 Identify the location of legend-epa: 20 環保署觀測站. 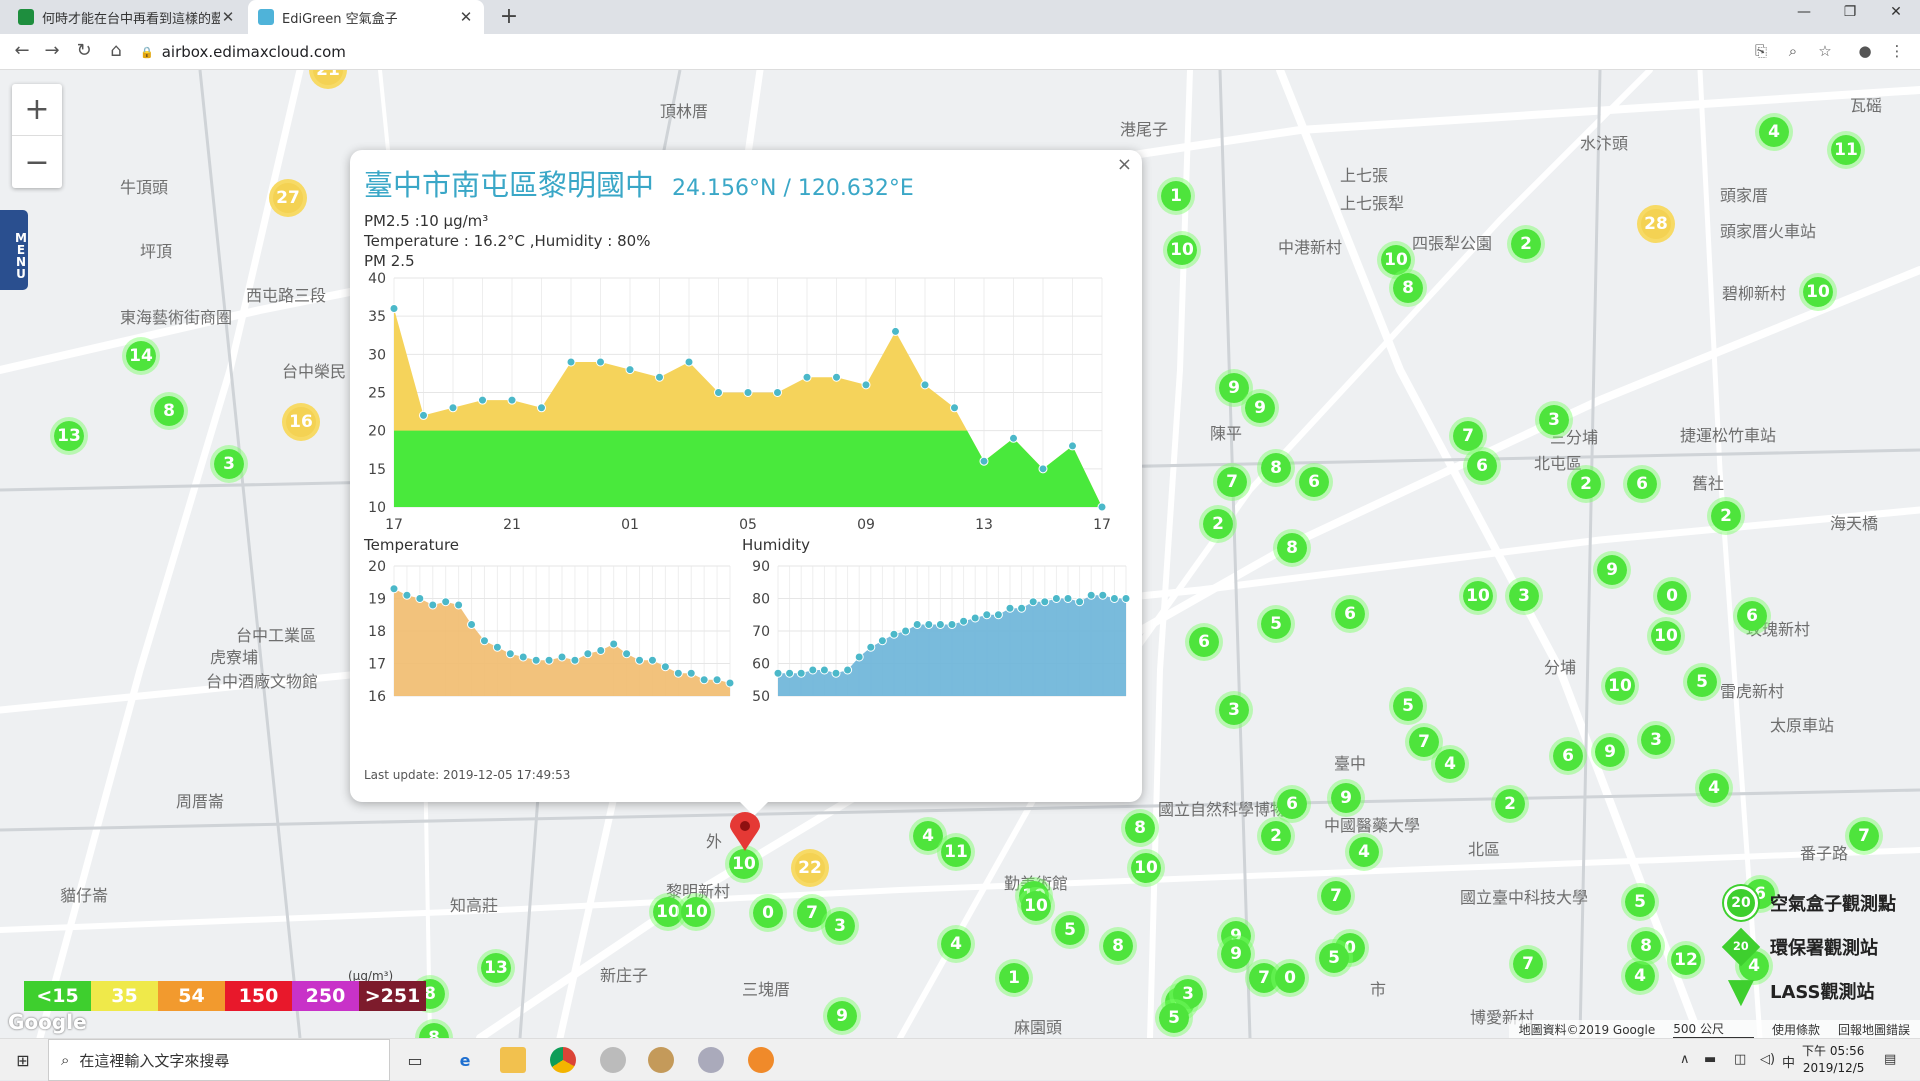
(1799, 947).